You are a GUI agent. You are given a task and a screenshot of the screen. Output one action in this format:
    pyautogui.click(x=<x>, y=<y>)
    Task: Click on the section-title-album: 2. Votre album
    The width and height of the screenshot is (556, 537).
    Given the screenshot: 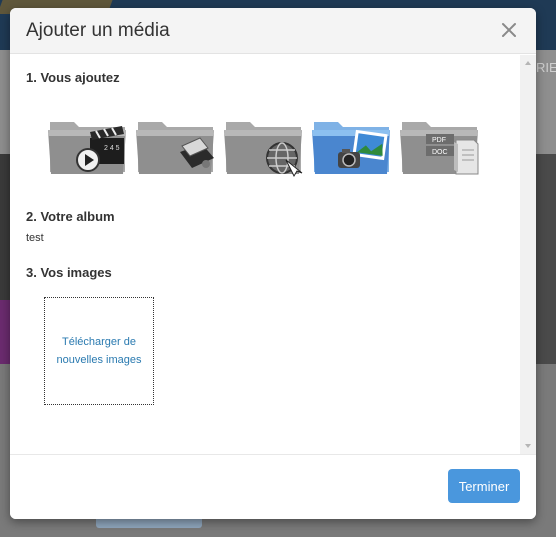 What is the action you would take?
    pyautogui.click(x=70, y=216)
    